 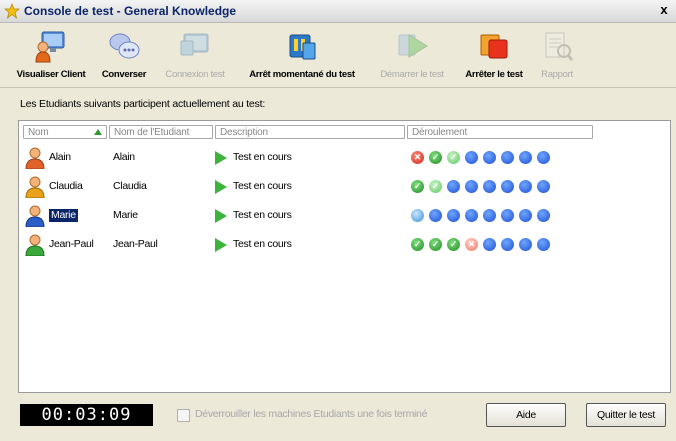 I want to click on help-button: Aide, so click(x=526, y=415).